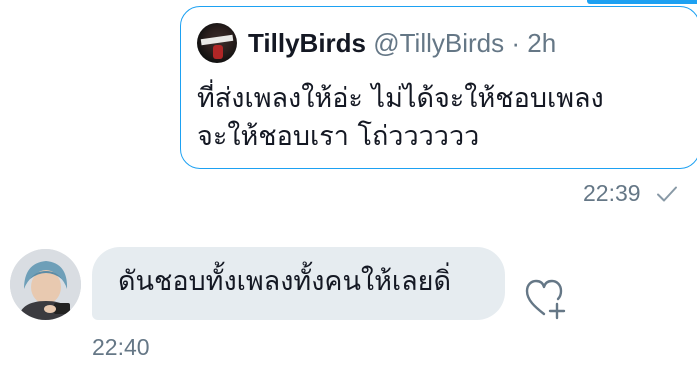 This screenshot has height=392, width=697. I want to click on sender-avatar-image, so click(45, 284).